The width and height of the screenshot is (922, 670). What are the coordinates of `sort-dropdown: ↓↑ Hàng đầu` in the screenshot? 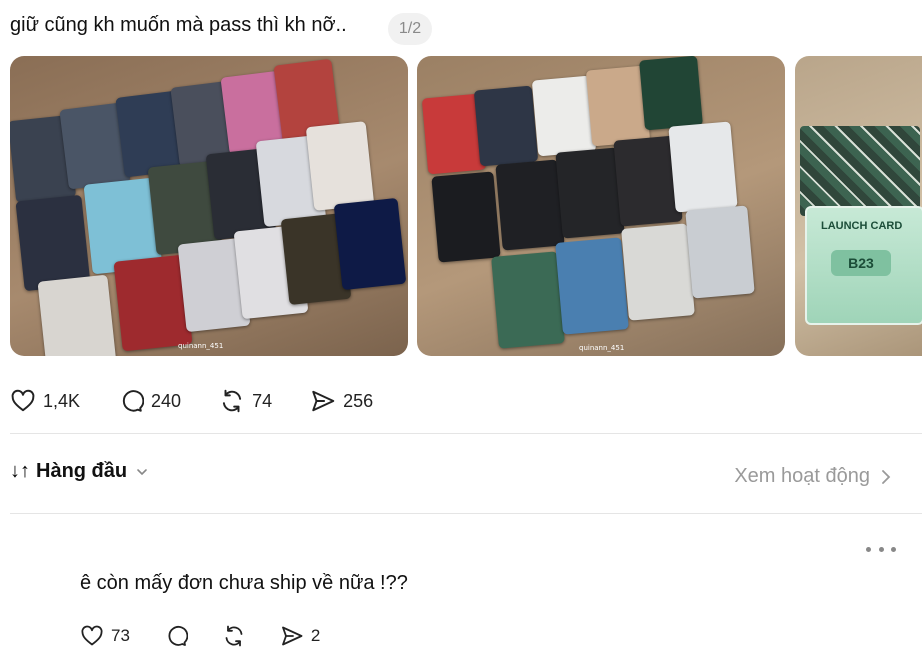 It's located at (79, 471).